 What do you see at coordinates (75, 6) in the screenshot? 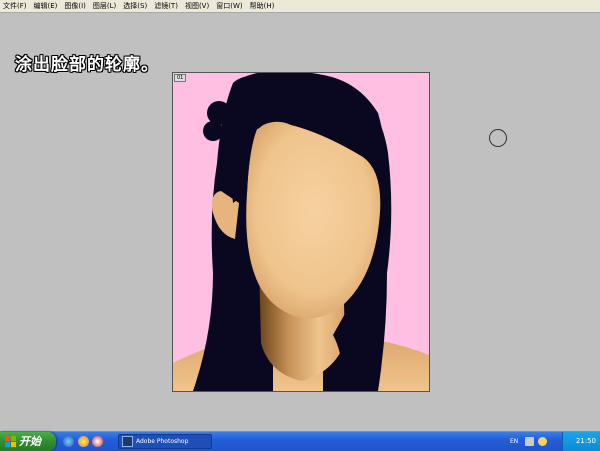
I see `menu-image: 图像(I)` at bounding box center [75, 6].